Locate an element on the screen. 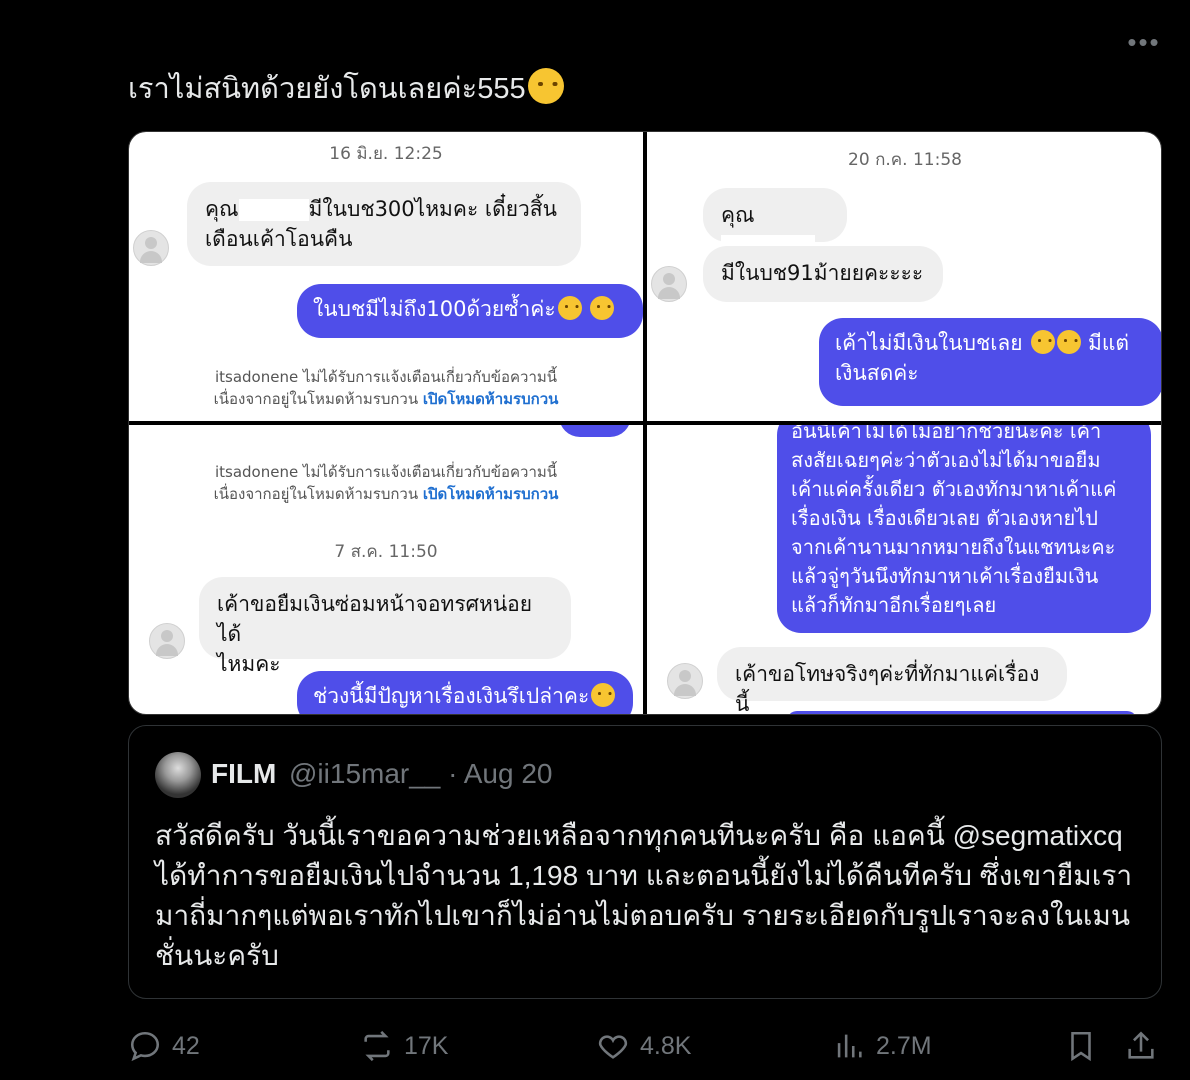 This screenshot has width=1190, height=1080. incoming-message: เค้าขอยืมเงินซ่อมหน้าจอทรศหน่อยได้ ไหมคะ is located at coordinates (385, 626).